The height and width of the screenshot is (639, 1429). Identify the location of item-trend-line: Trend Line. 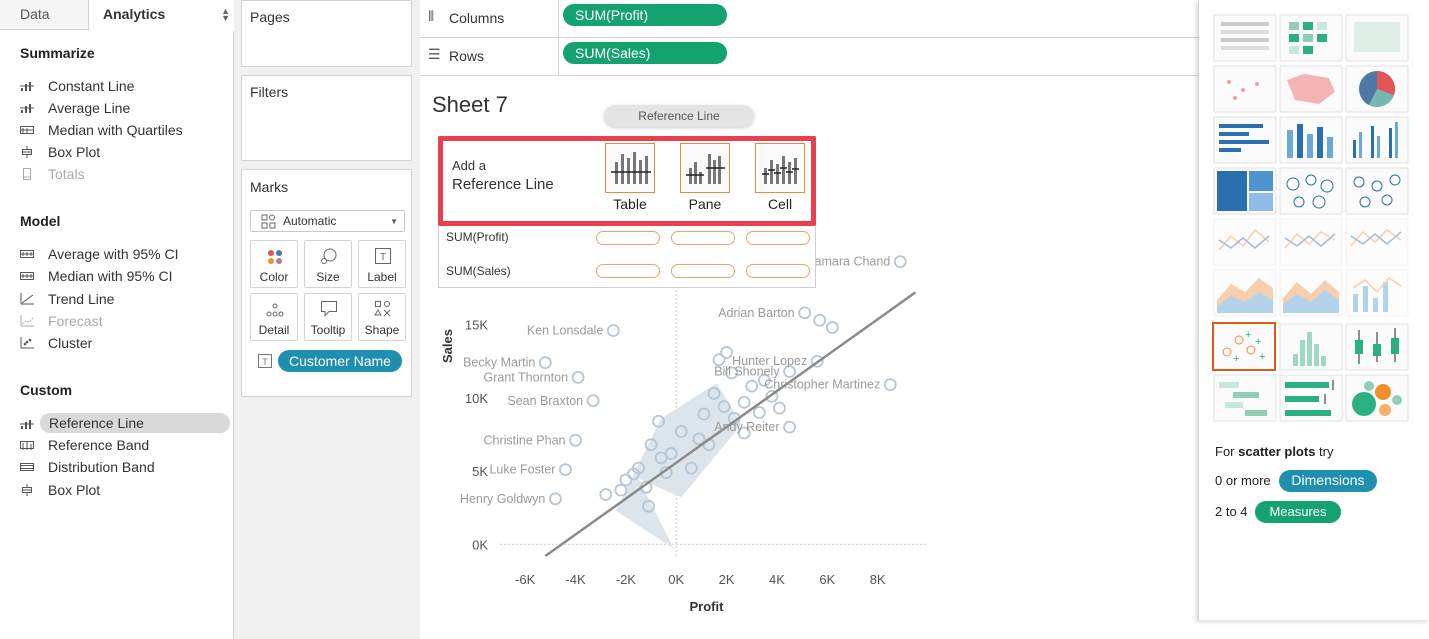
(67, 299).